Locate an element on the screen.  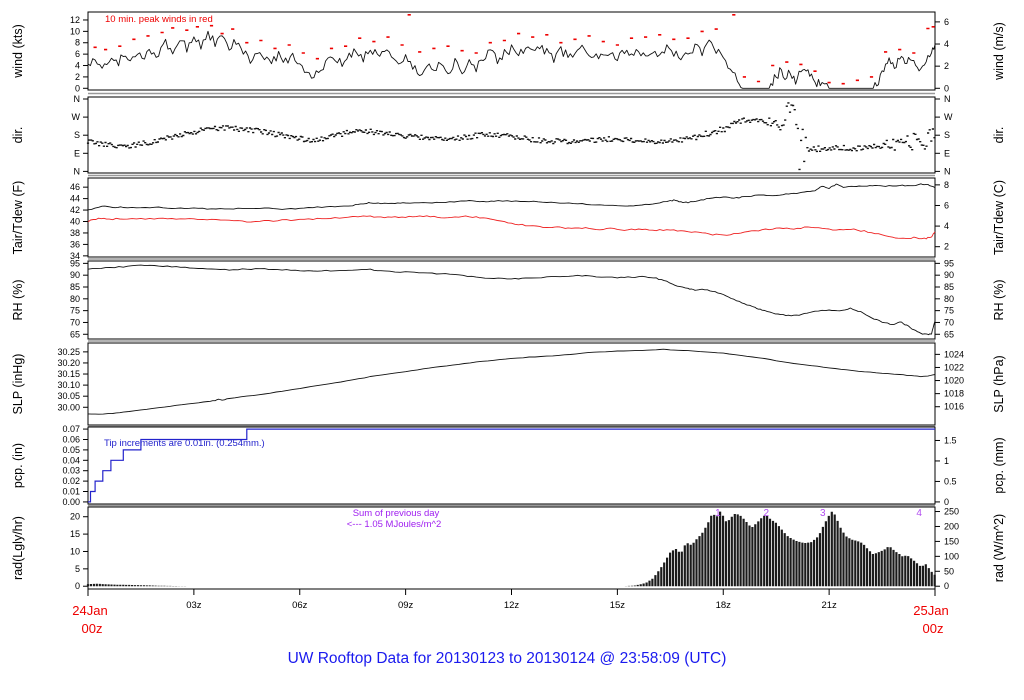
panel-rh-left-unit-label: RH (%) is located at coordinates (18, 300).